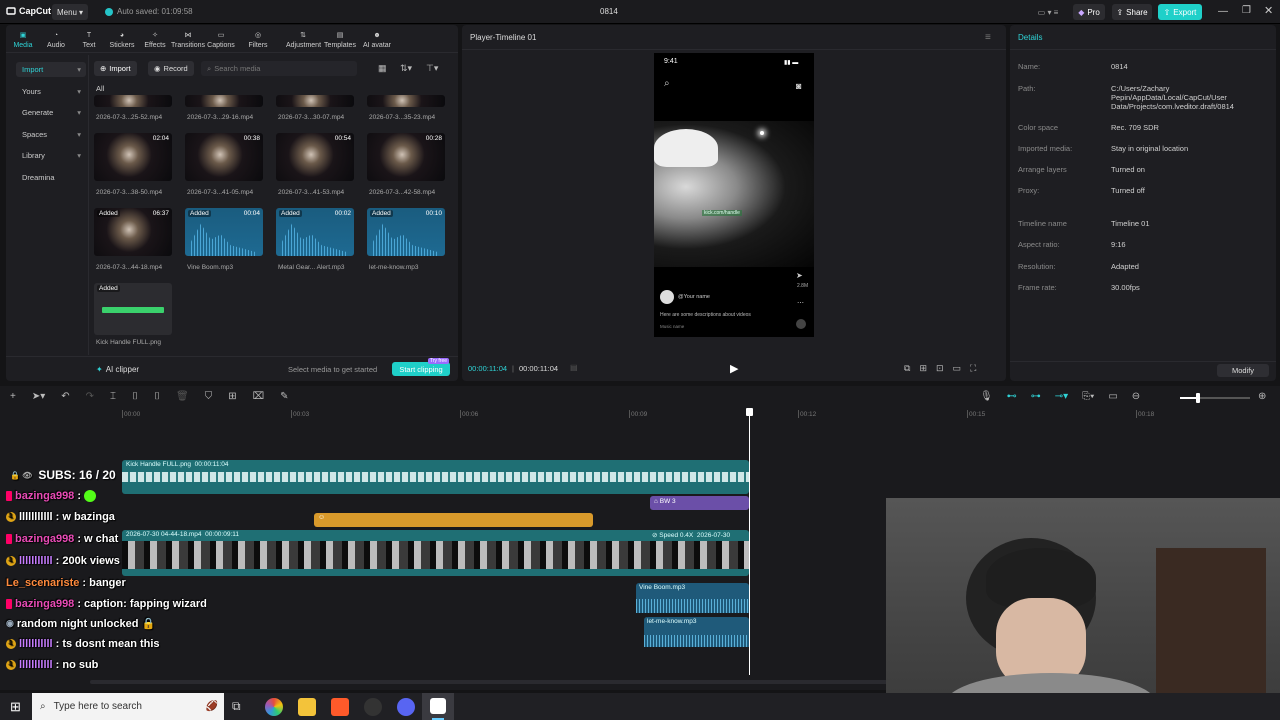 The image size is (1280, 720). Describe the element at coordinates (133, 232) in the screenshot. I see `video-thumbnail: 06:37 Added` at that location.